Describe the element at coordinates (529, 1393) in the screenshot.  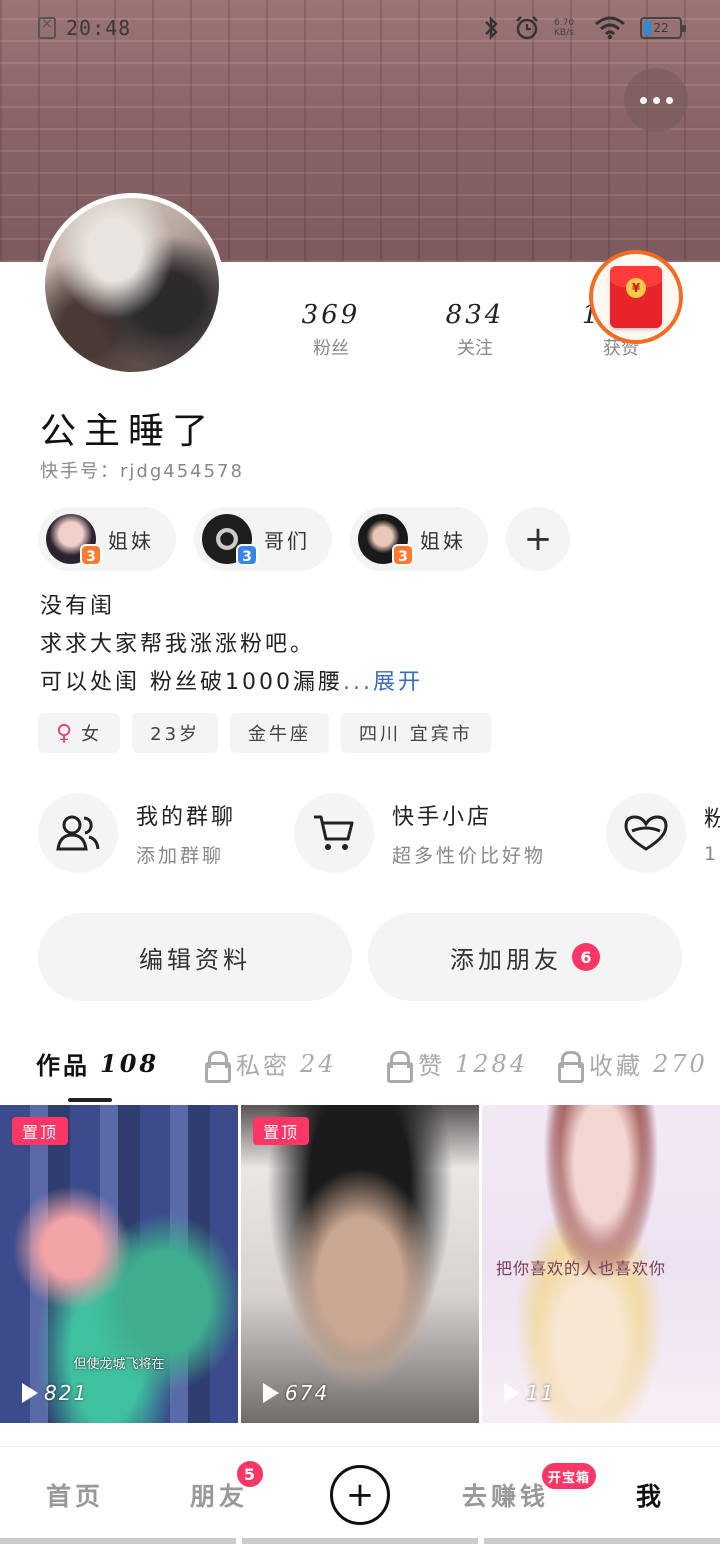
I see `play-count: 11` at that location.